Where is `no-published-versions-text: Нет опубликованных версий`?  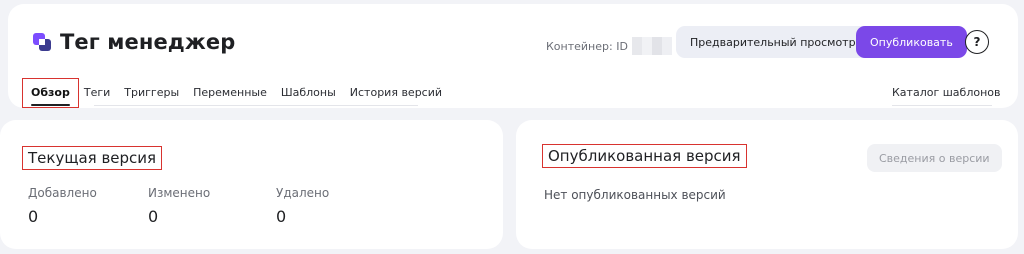
no-published-versions-text: Нет опубликованных версий is located at coordinates (635, 195).